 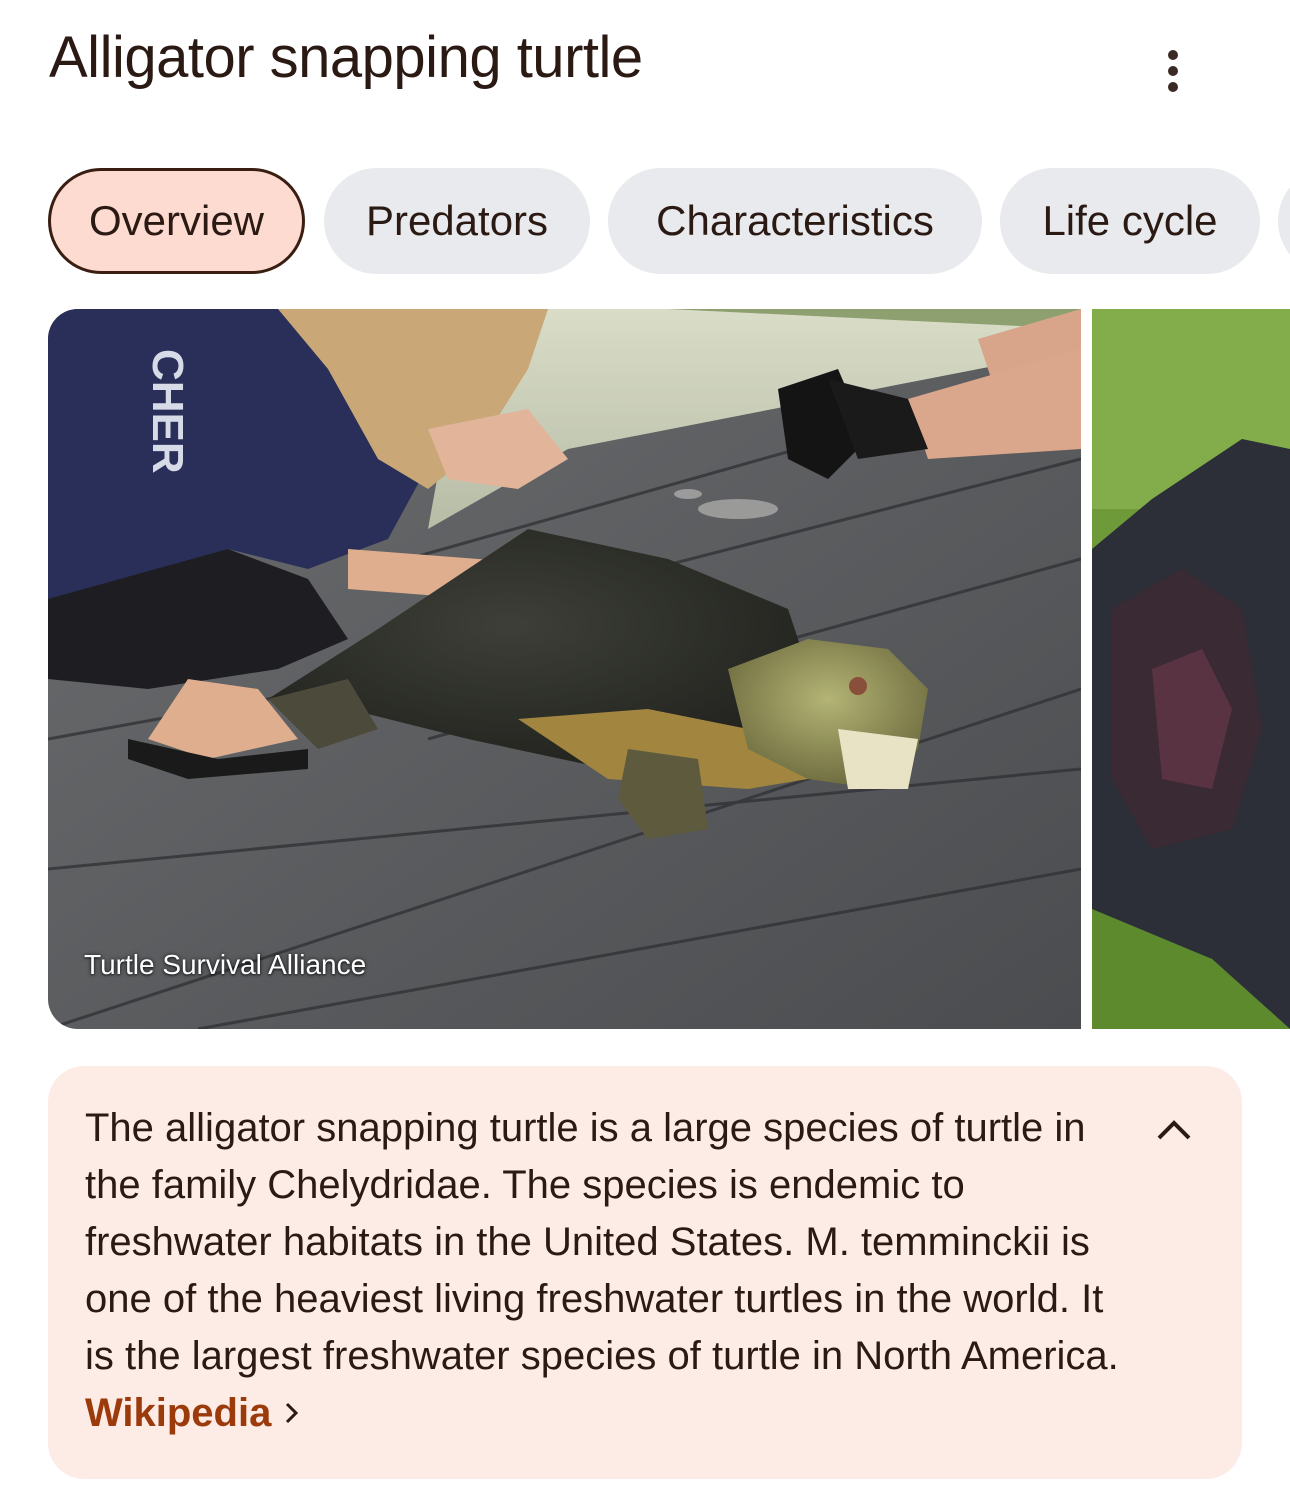 What do you see at coordinates (1173, 55) in the screenshot?
I see `more-vert-icon` at bounding box center [1173, 55].